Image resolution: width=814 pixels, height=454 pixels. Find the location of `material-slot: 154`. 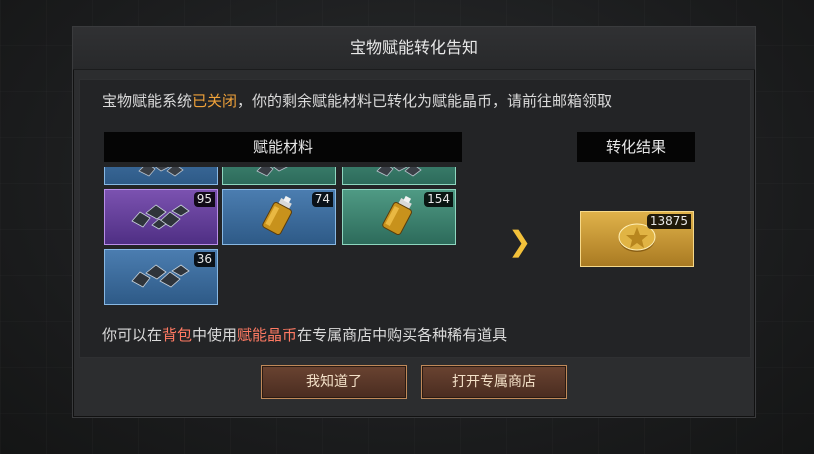

material-slot: 154 is located at coordinates (399, 217).